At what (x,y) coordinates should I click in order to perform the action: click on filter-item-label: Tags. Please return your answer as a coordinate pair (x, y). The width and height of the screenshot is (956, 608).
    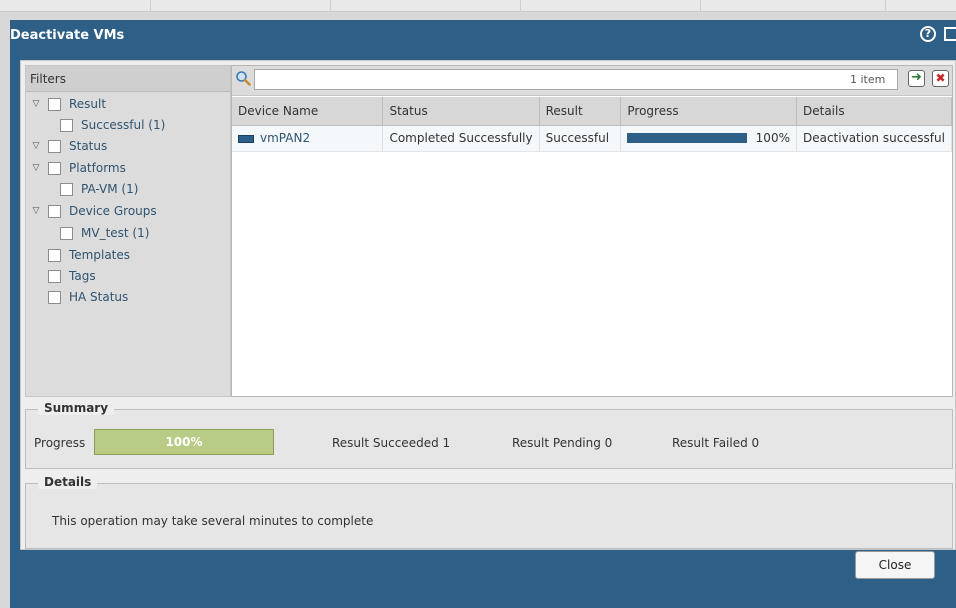
    Looking at the image, I should click on (82, 276).